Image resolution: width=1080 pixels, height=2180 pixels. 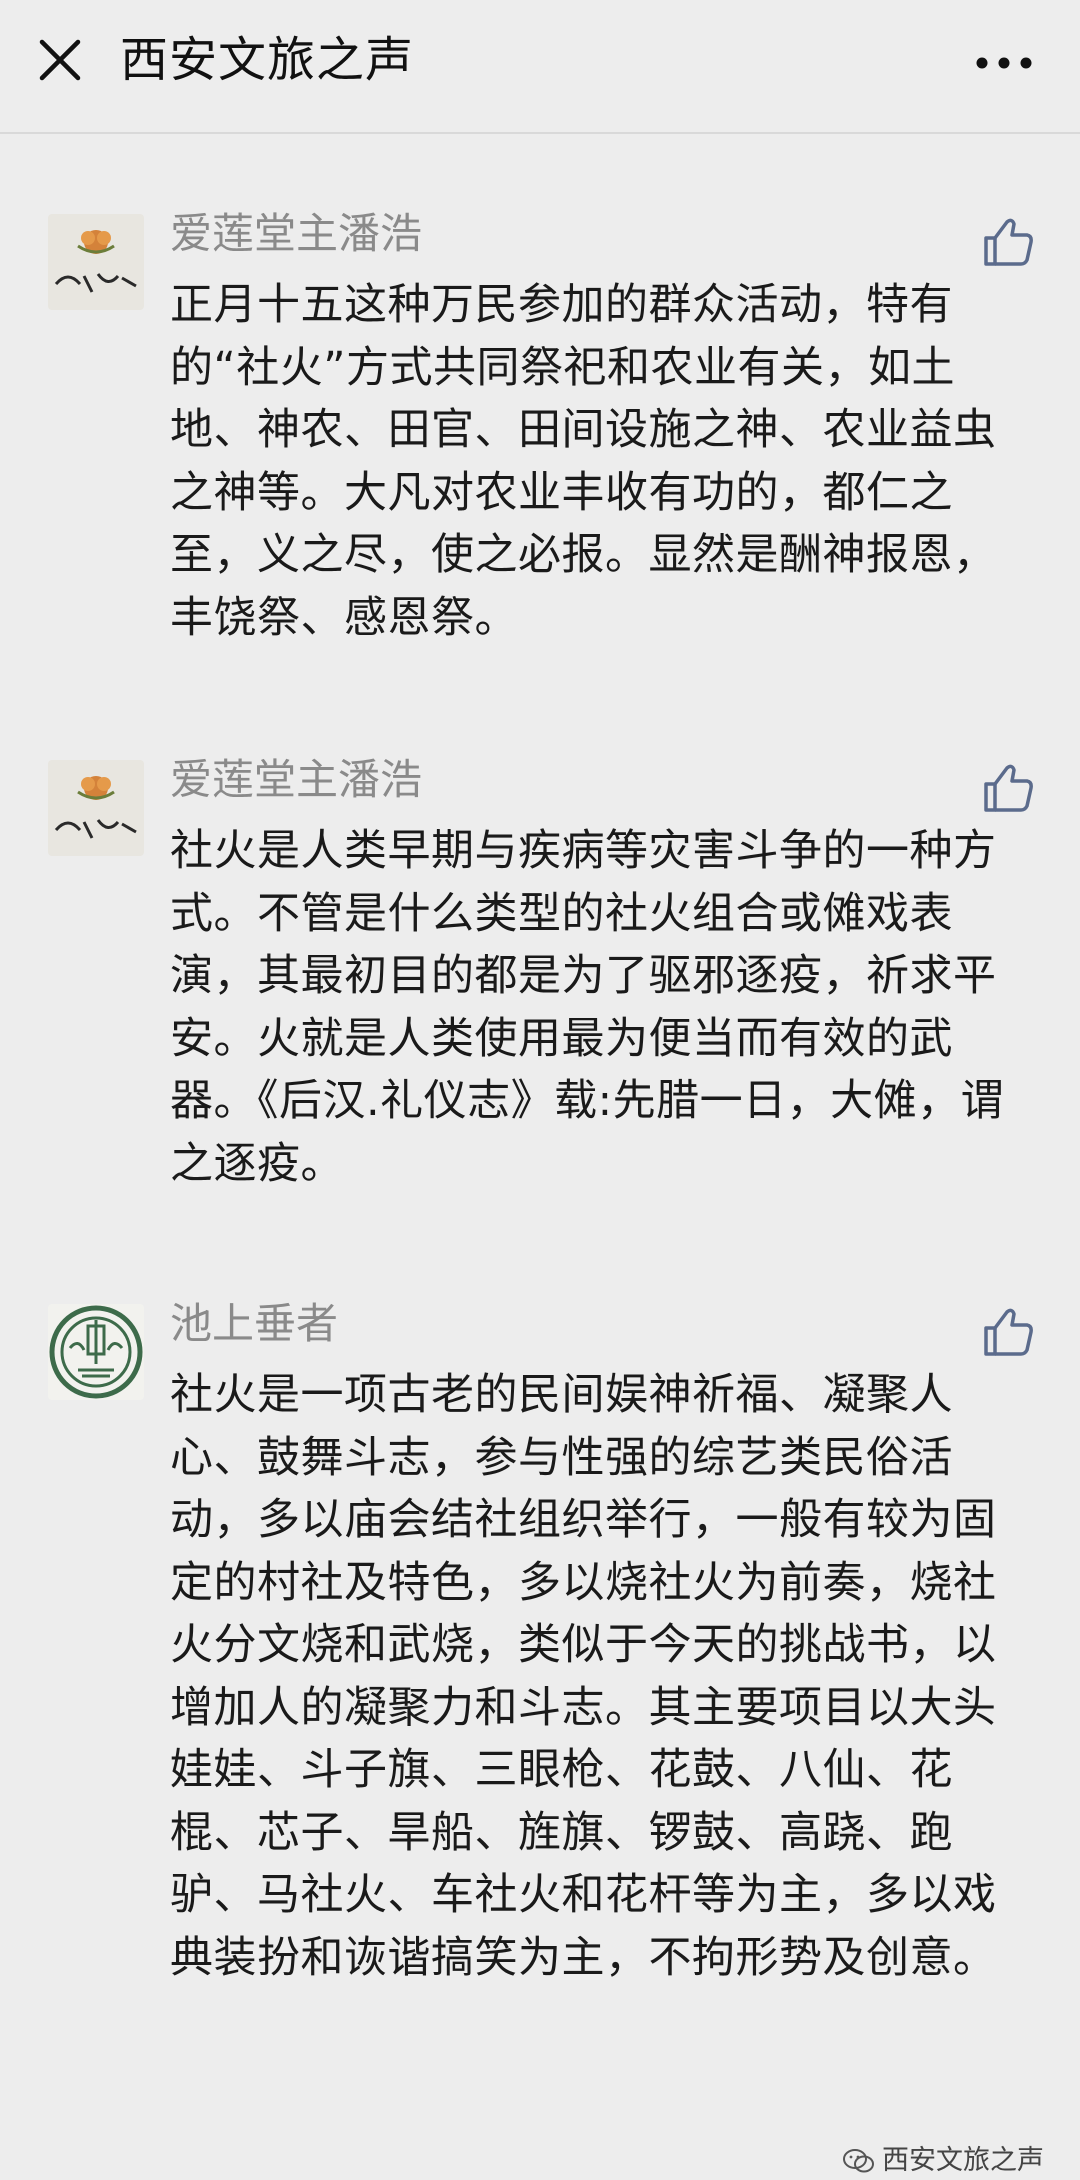 I want to click on close-icon, so click(x=60, y=60).